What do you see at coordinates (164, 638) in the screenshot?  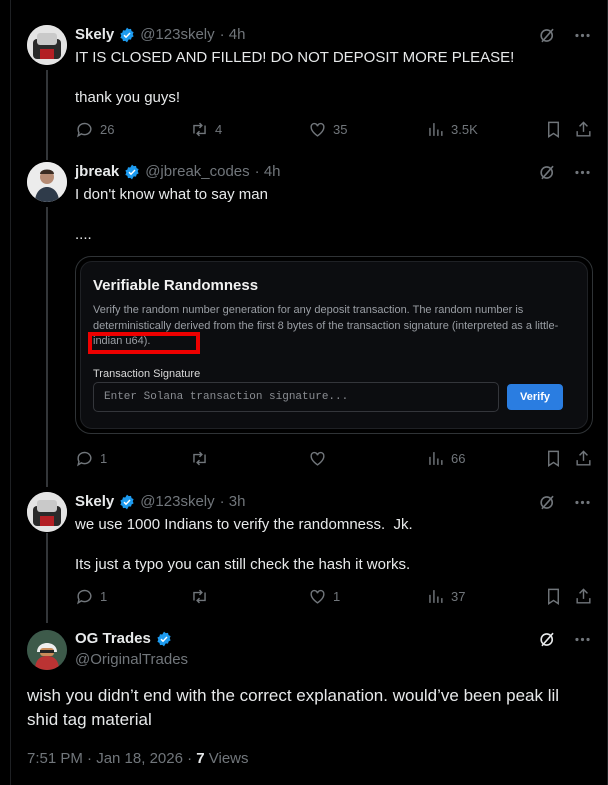 I see `verified-badge-icon` at bounding box center [164, 638].